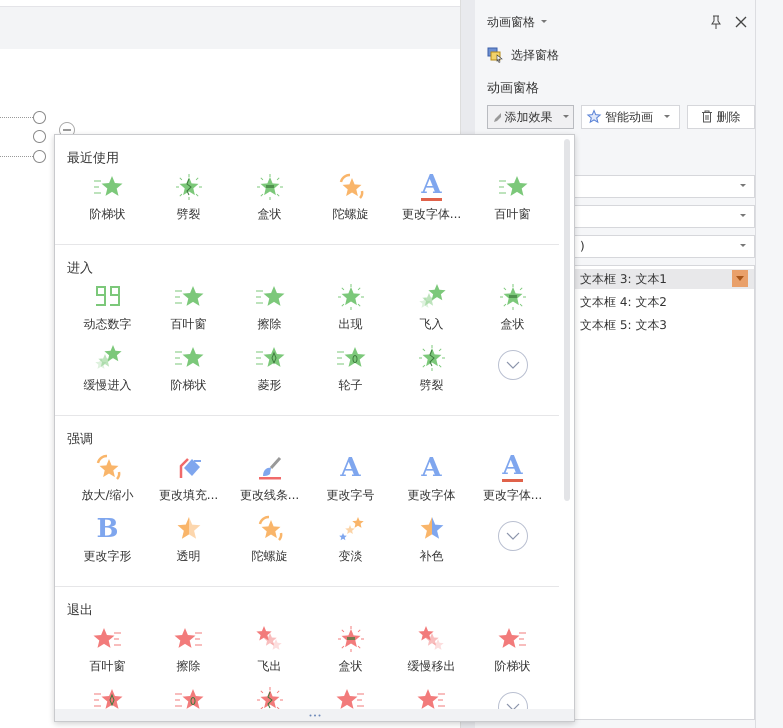 This screenshot has width=783, height=728. I want to click on font-icon: B, so click(107, 529).